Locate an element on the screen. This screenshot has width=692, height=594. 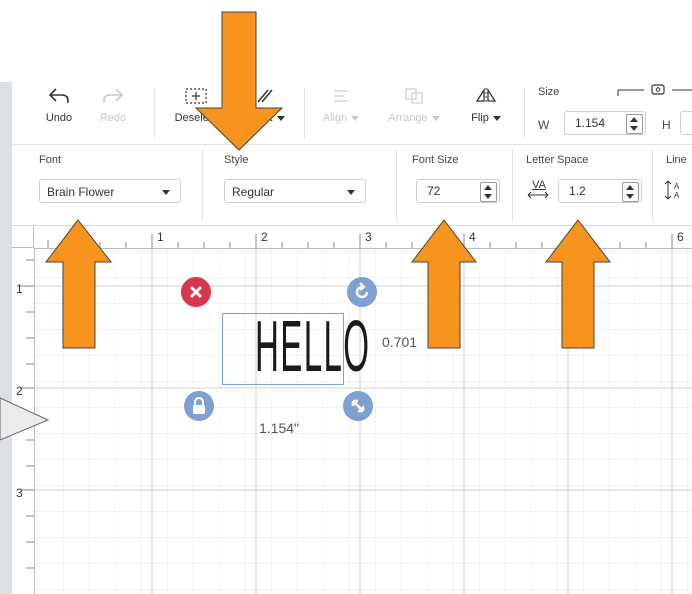
redo-button: Redo is located at coordinates (113, 105).